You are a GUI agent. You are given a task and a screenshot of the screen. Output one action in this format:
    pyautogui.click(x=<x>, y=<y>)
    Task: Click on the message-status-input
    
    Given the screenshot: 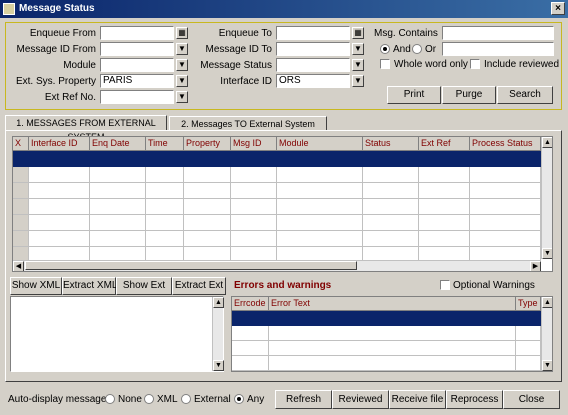 What is the action you would take?
    pyautogui.click(x=313, y=65)
    